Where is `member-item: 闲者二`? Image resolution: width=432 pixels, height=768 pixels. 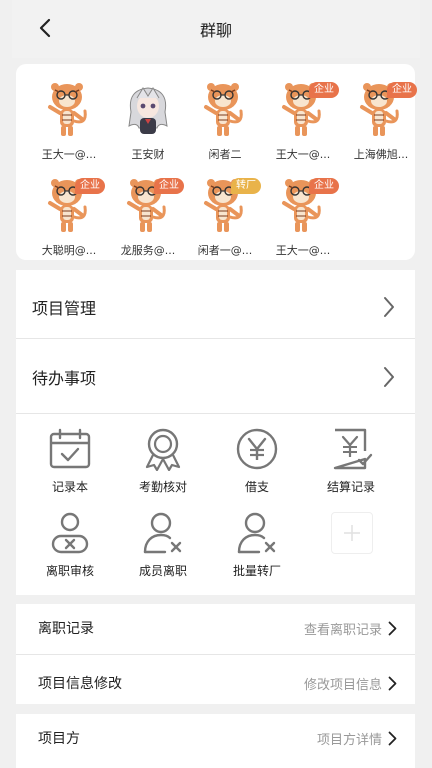
member-item: 闲者二 is located at coordinates (225, 119).